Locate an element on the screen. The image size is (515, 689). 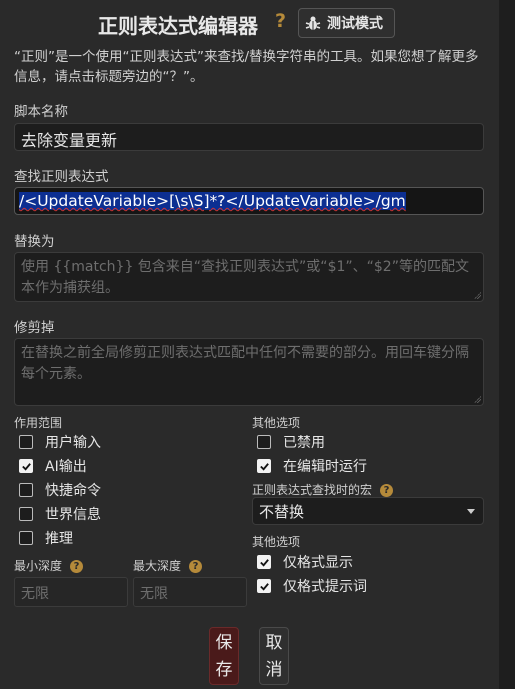
option-prompt-only: 仅格式提示词 is located at coordinates (312, 586).